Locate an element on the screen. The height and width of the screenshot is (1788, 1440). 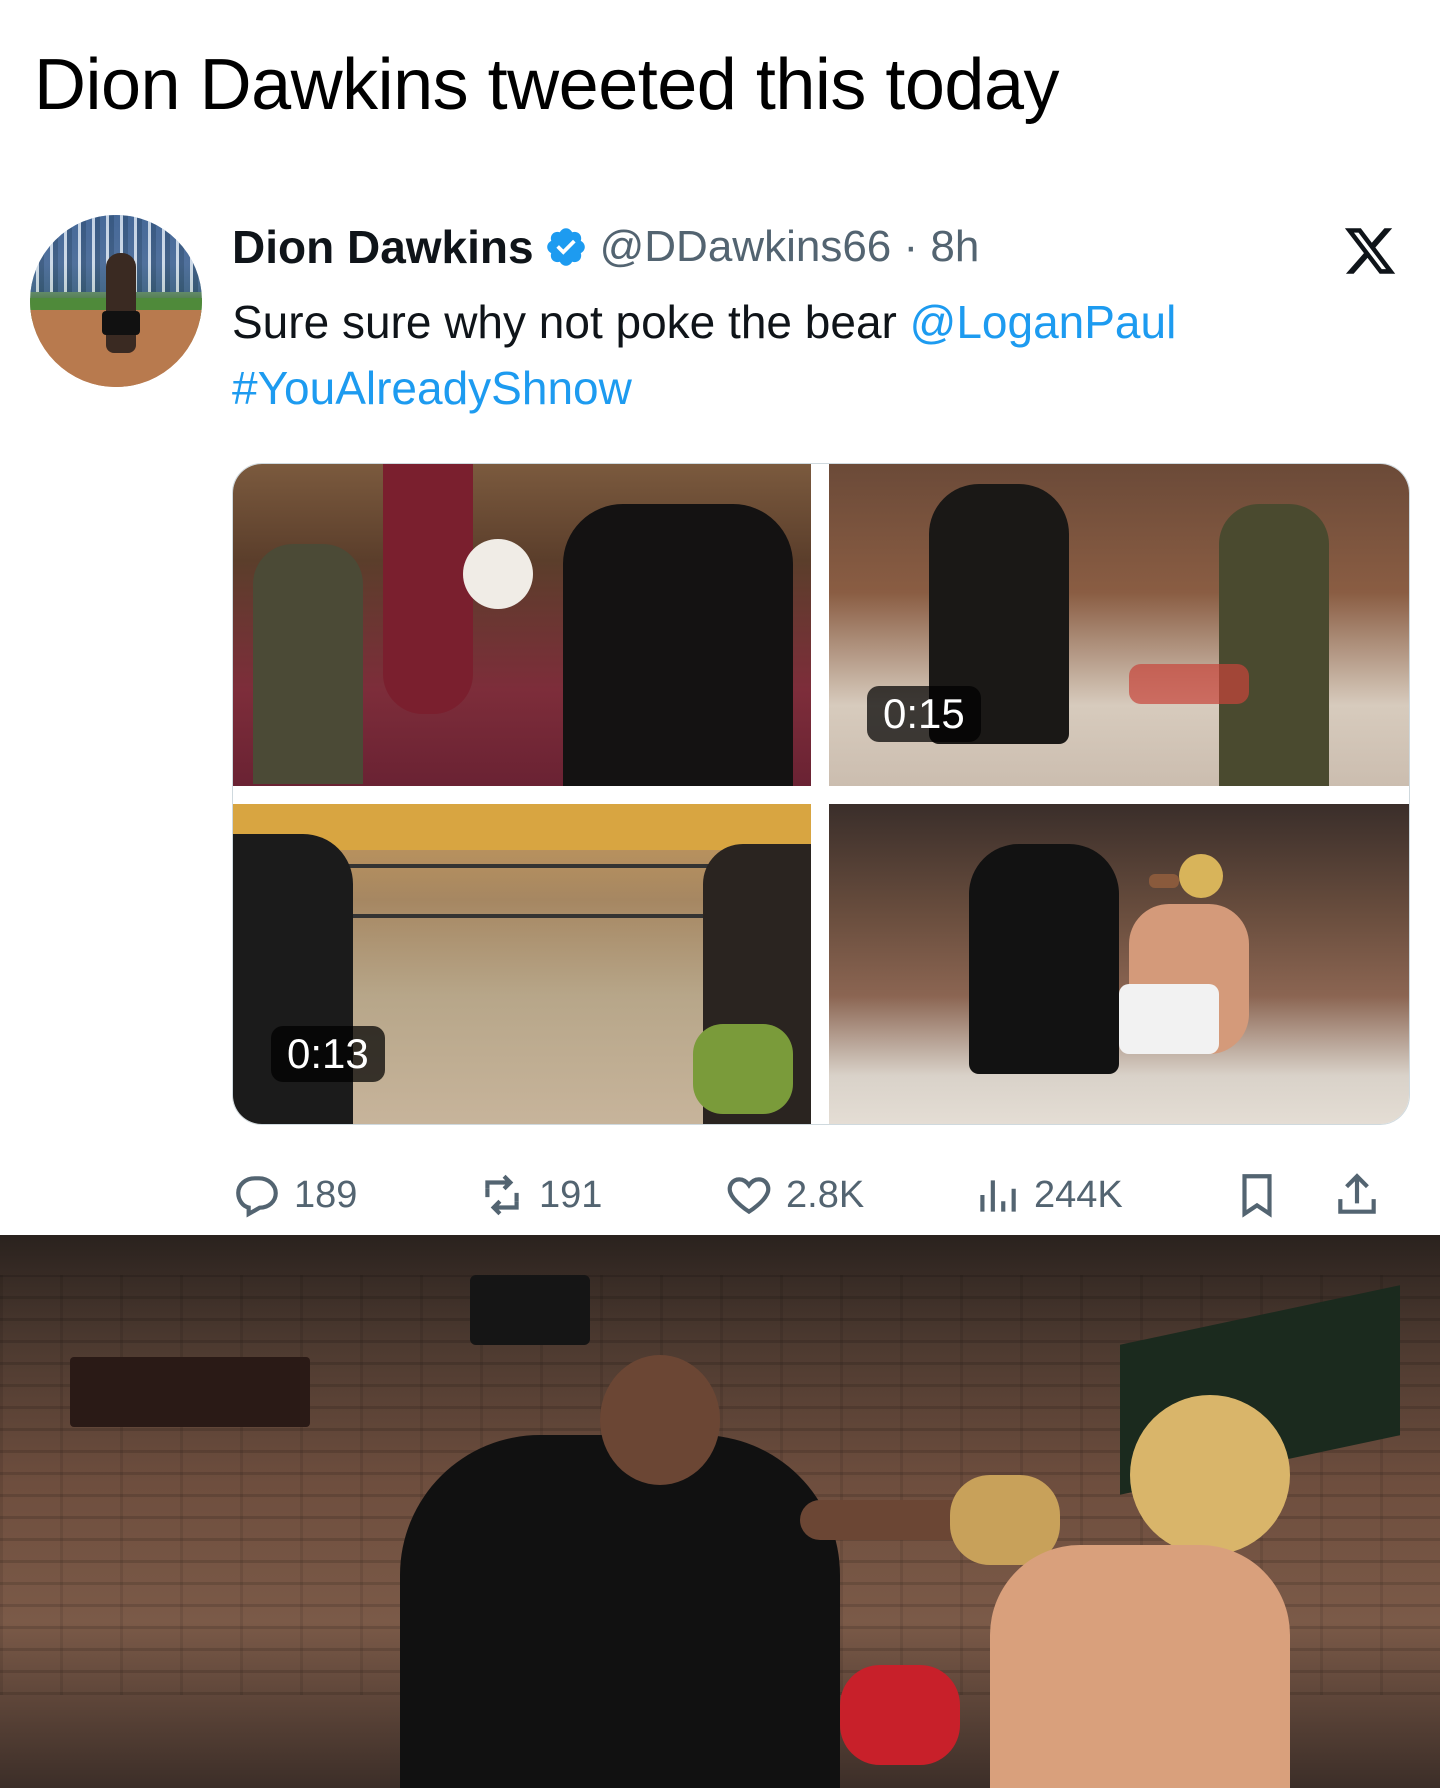
mention-link: @LoganPaul is located at coordinates (1043, 322).